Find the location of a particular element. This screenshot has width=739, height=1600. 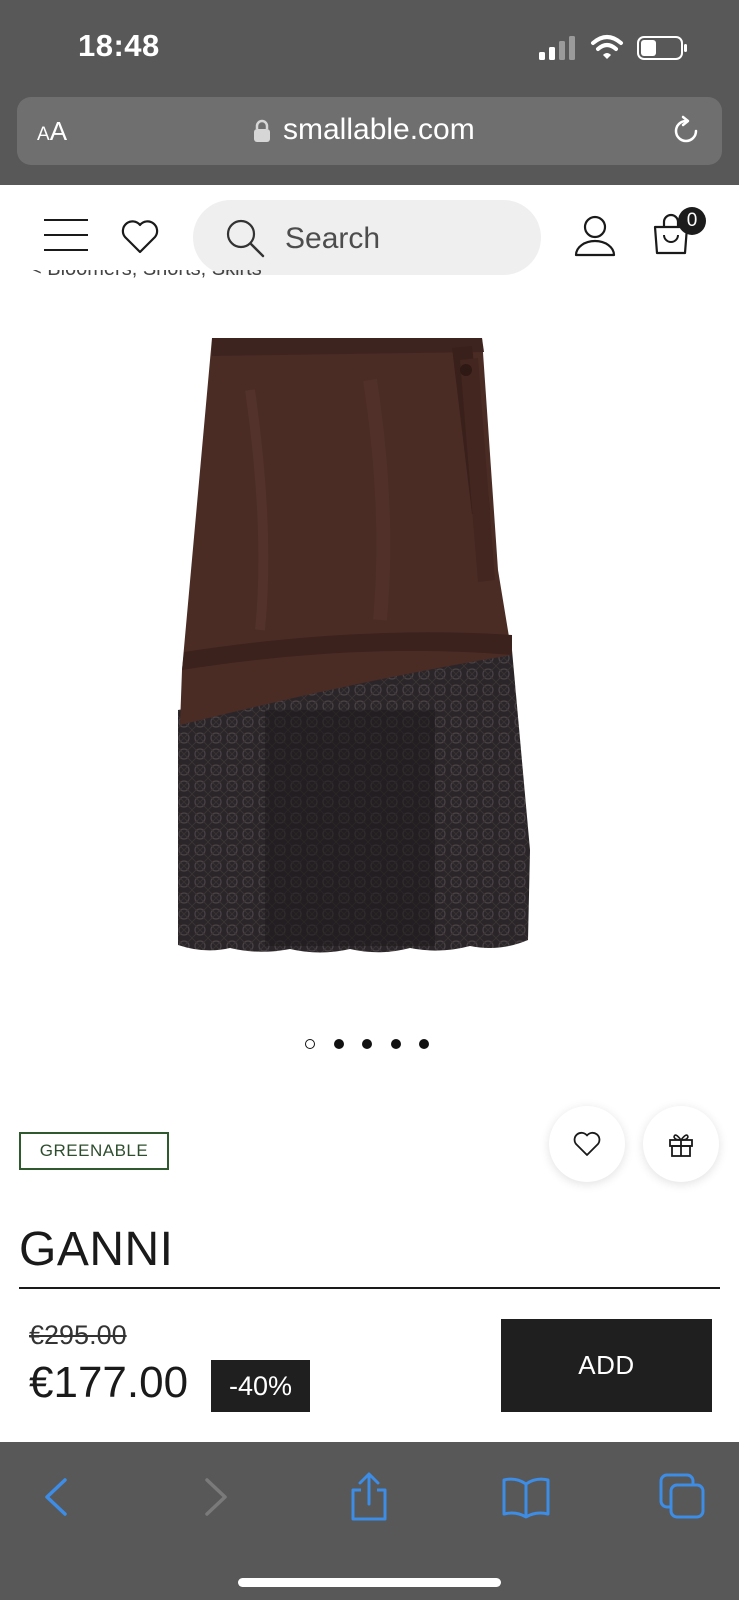

address-bar: AA smallable.com is located at coordinates (369, 131).